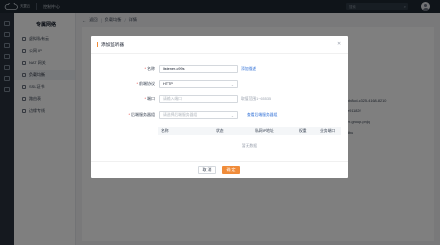 The image size is (440, 245). What do you see at coordinates (220, 131) in the screenshot?
I see `column-header: 状态` at bounding box center [220, 131].